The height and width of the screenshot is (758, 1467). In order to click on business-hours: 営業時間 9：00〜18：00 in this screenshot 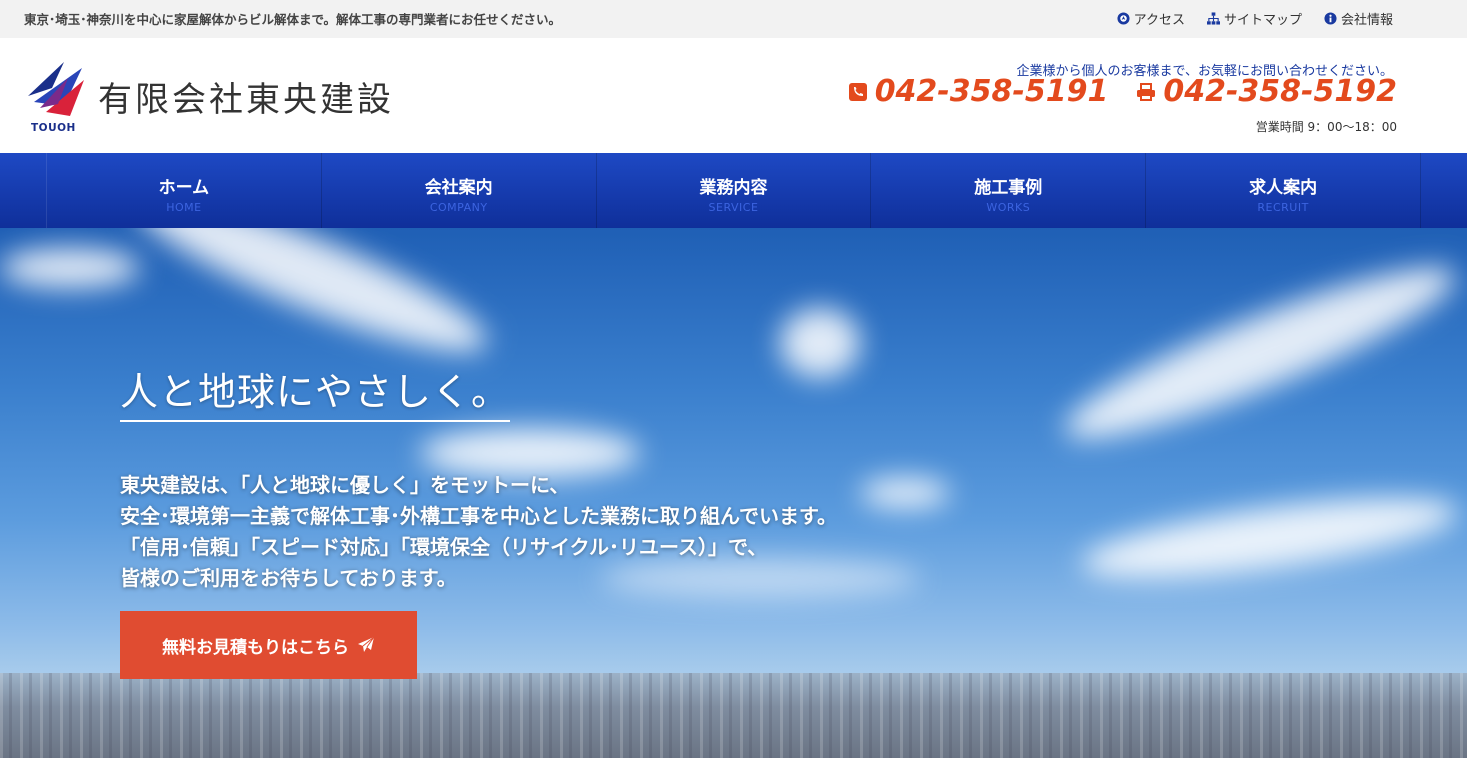, I will do `click(1326, 127)`.